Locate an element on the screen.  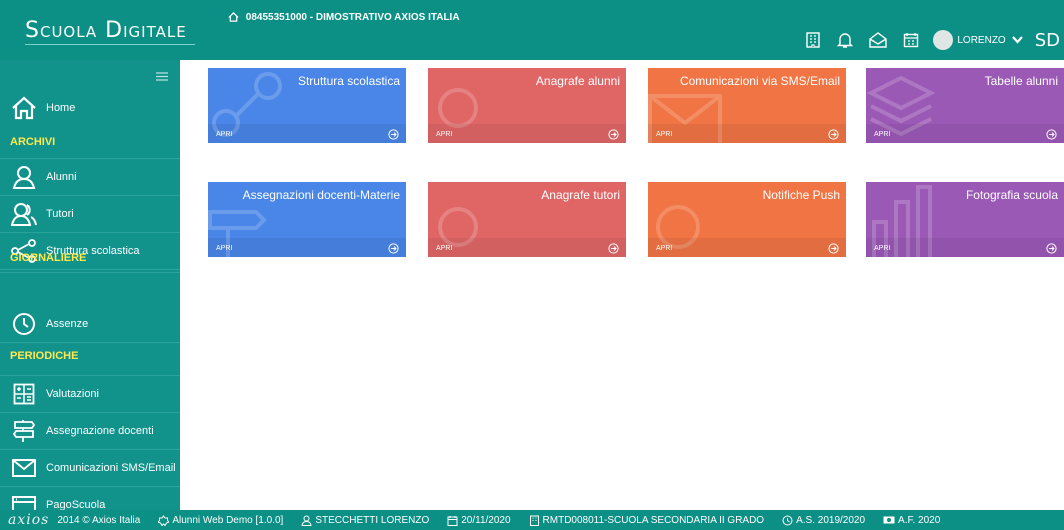
home-small-icon is located at coordinates (233, 17).